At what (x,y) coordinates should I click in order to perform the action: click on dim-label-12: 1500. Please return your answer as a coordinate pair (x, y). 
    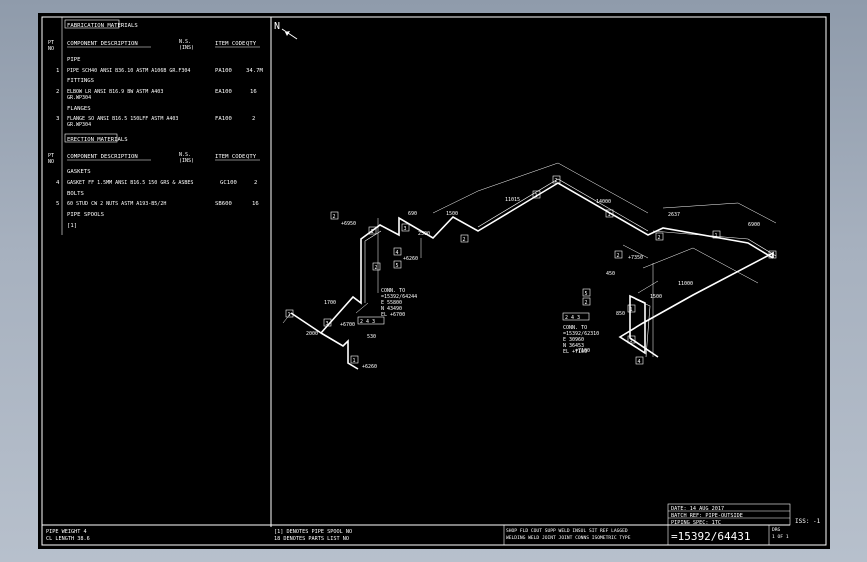
    Looking at the image, I should click on (656, 297).